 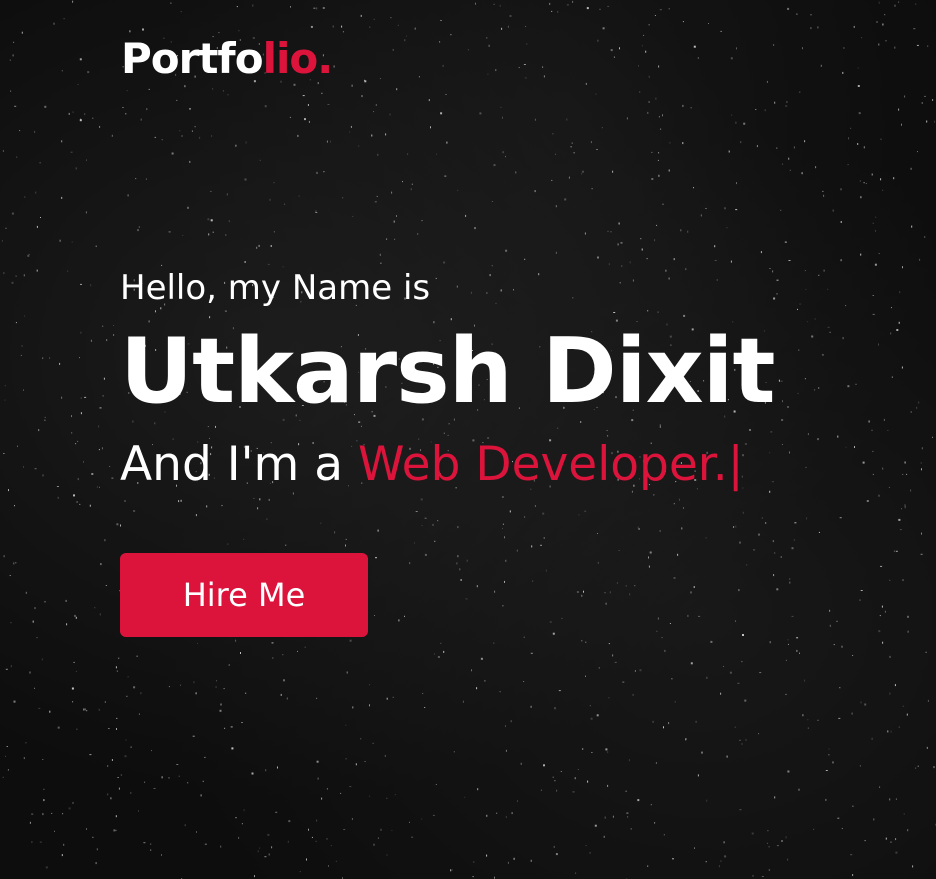 I want to click on person-name: Utkarsh Dixit, so click(x=448, y=371).